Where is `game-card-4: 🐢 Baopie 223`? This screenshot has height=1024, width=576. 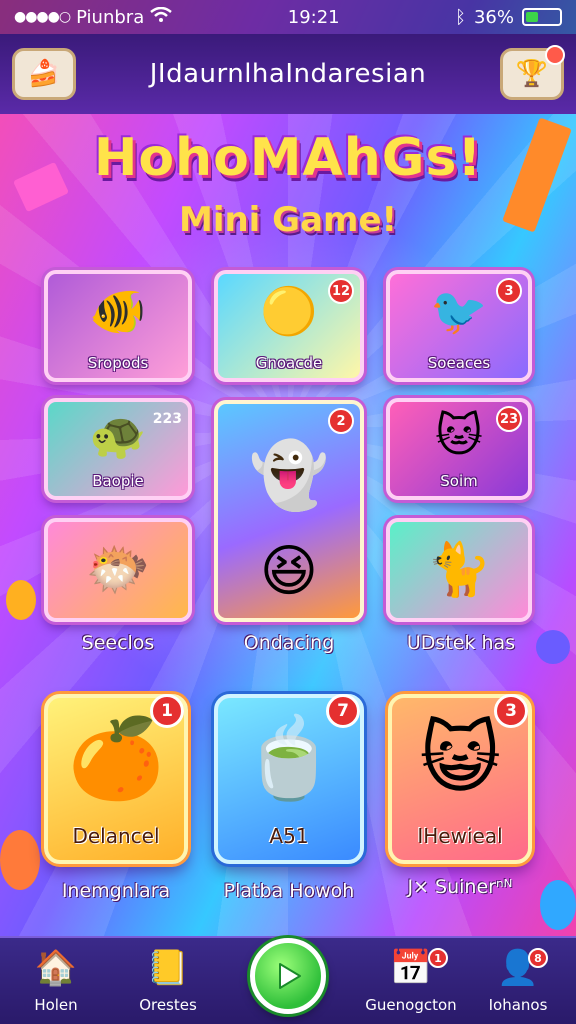 game-card-4: 🐢 Baopie 223 is located at coordinates (118, 449).